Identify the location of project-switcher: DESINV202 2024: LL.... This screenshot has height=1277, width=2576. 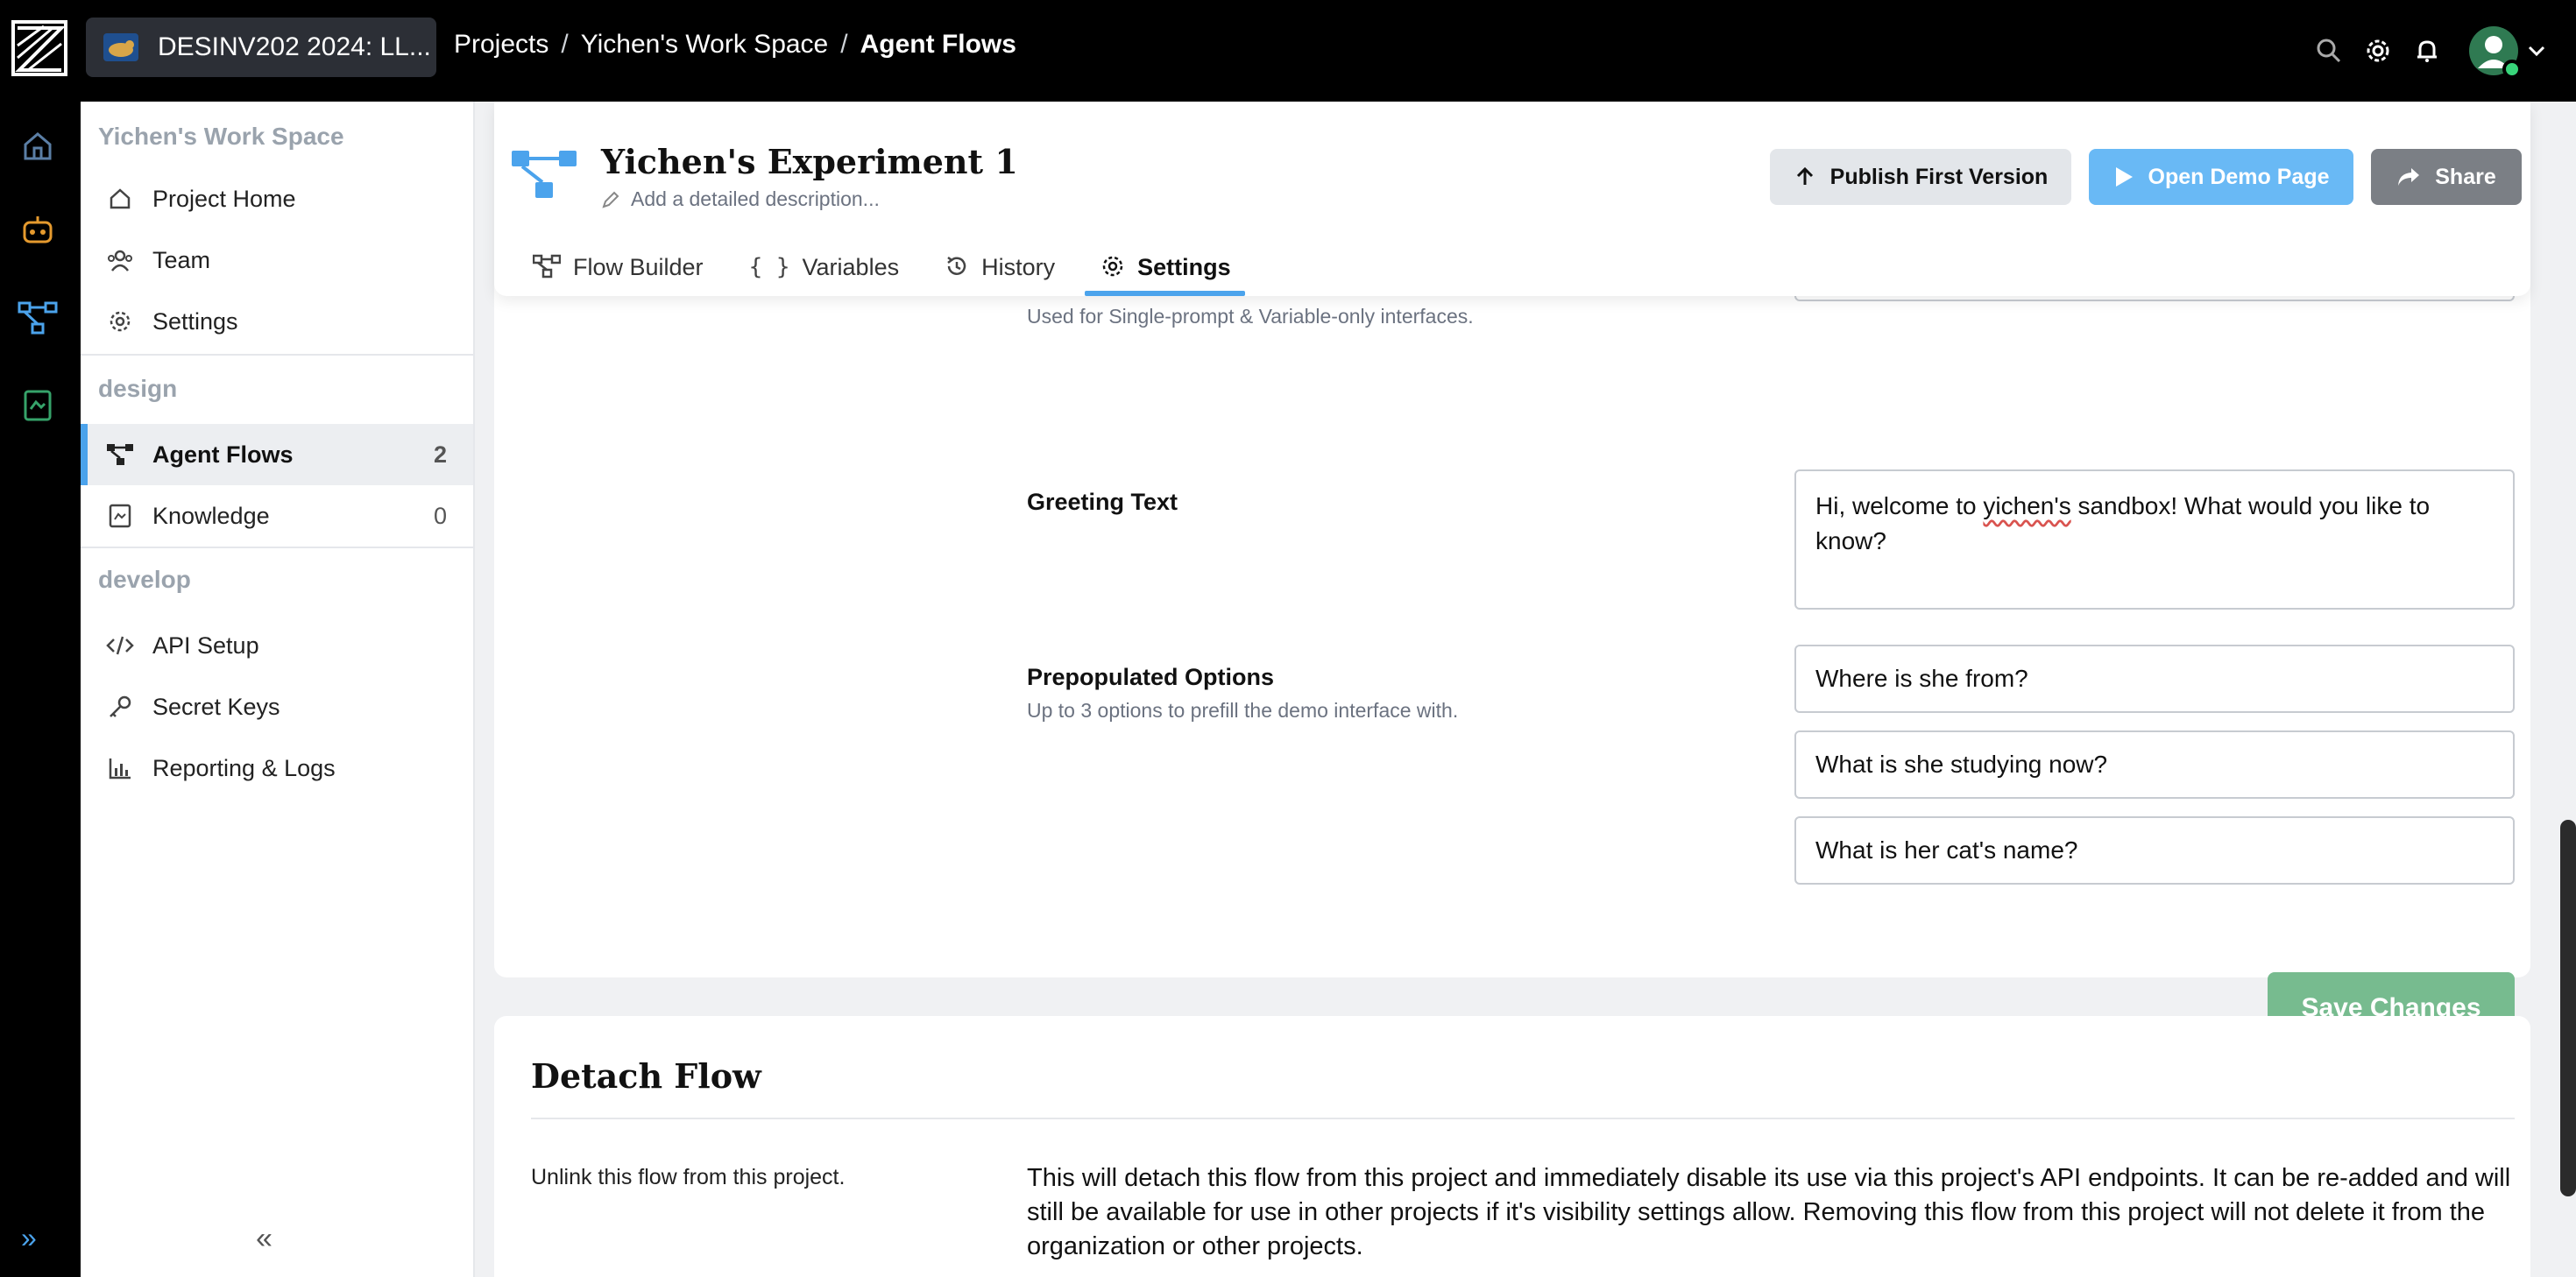
(261, 48).